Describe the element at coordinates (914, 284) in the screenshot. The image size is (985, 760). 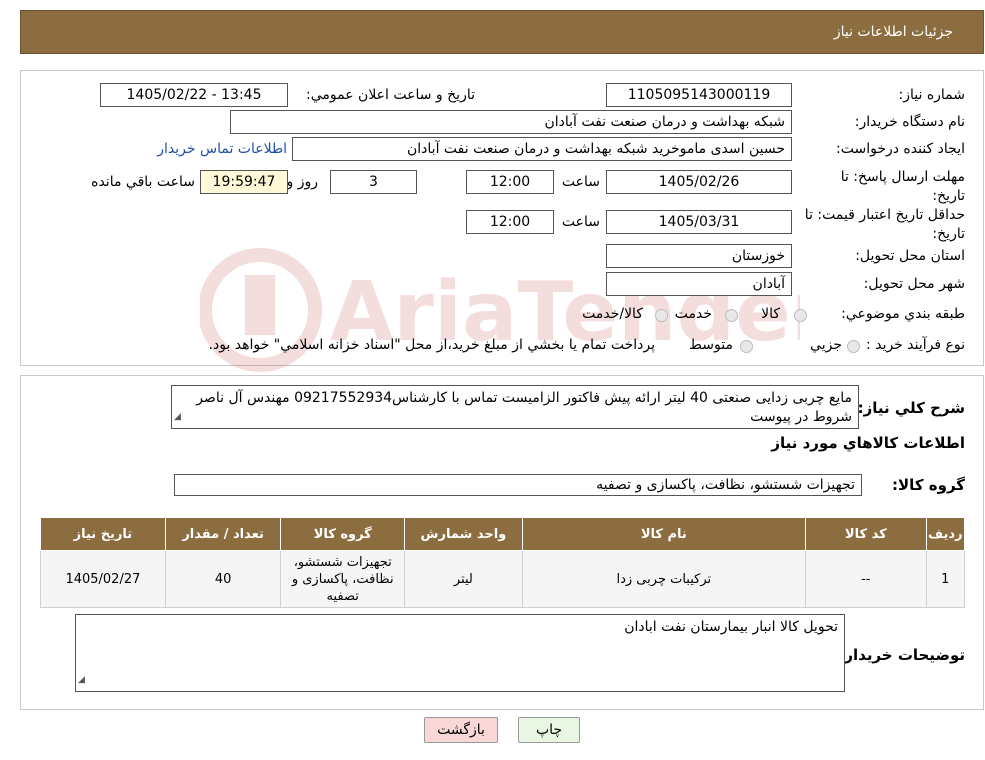
I see `city-label: شهر محل تحويل:` at that location.